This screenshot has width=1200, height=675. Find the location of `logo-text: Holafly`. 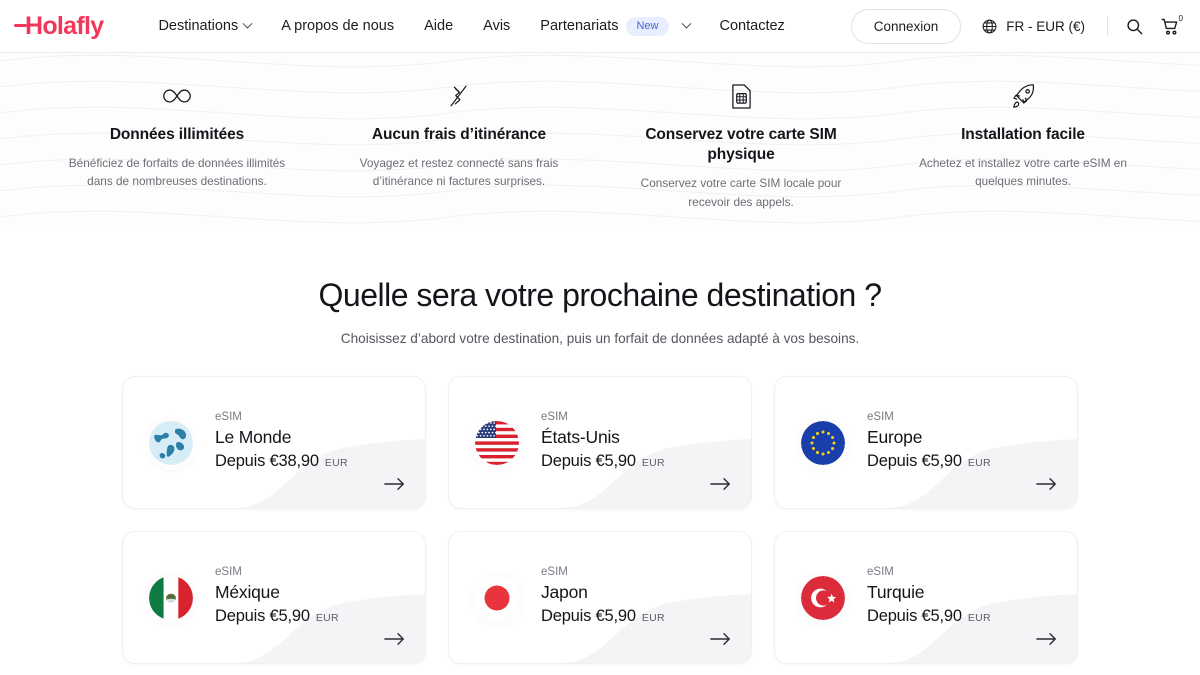

logo-text: Holafly is located at coordinates (64, 25).